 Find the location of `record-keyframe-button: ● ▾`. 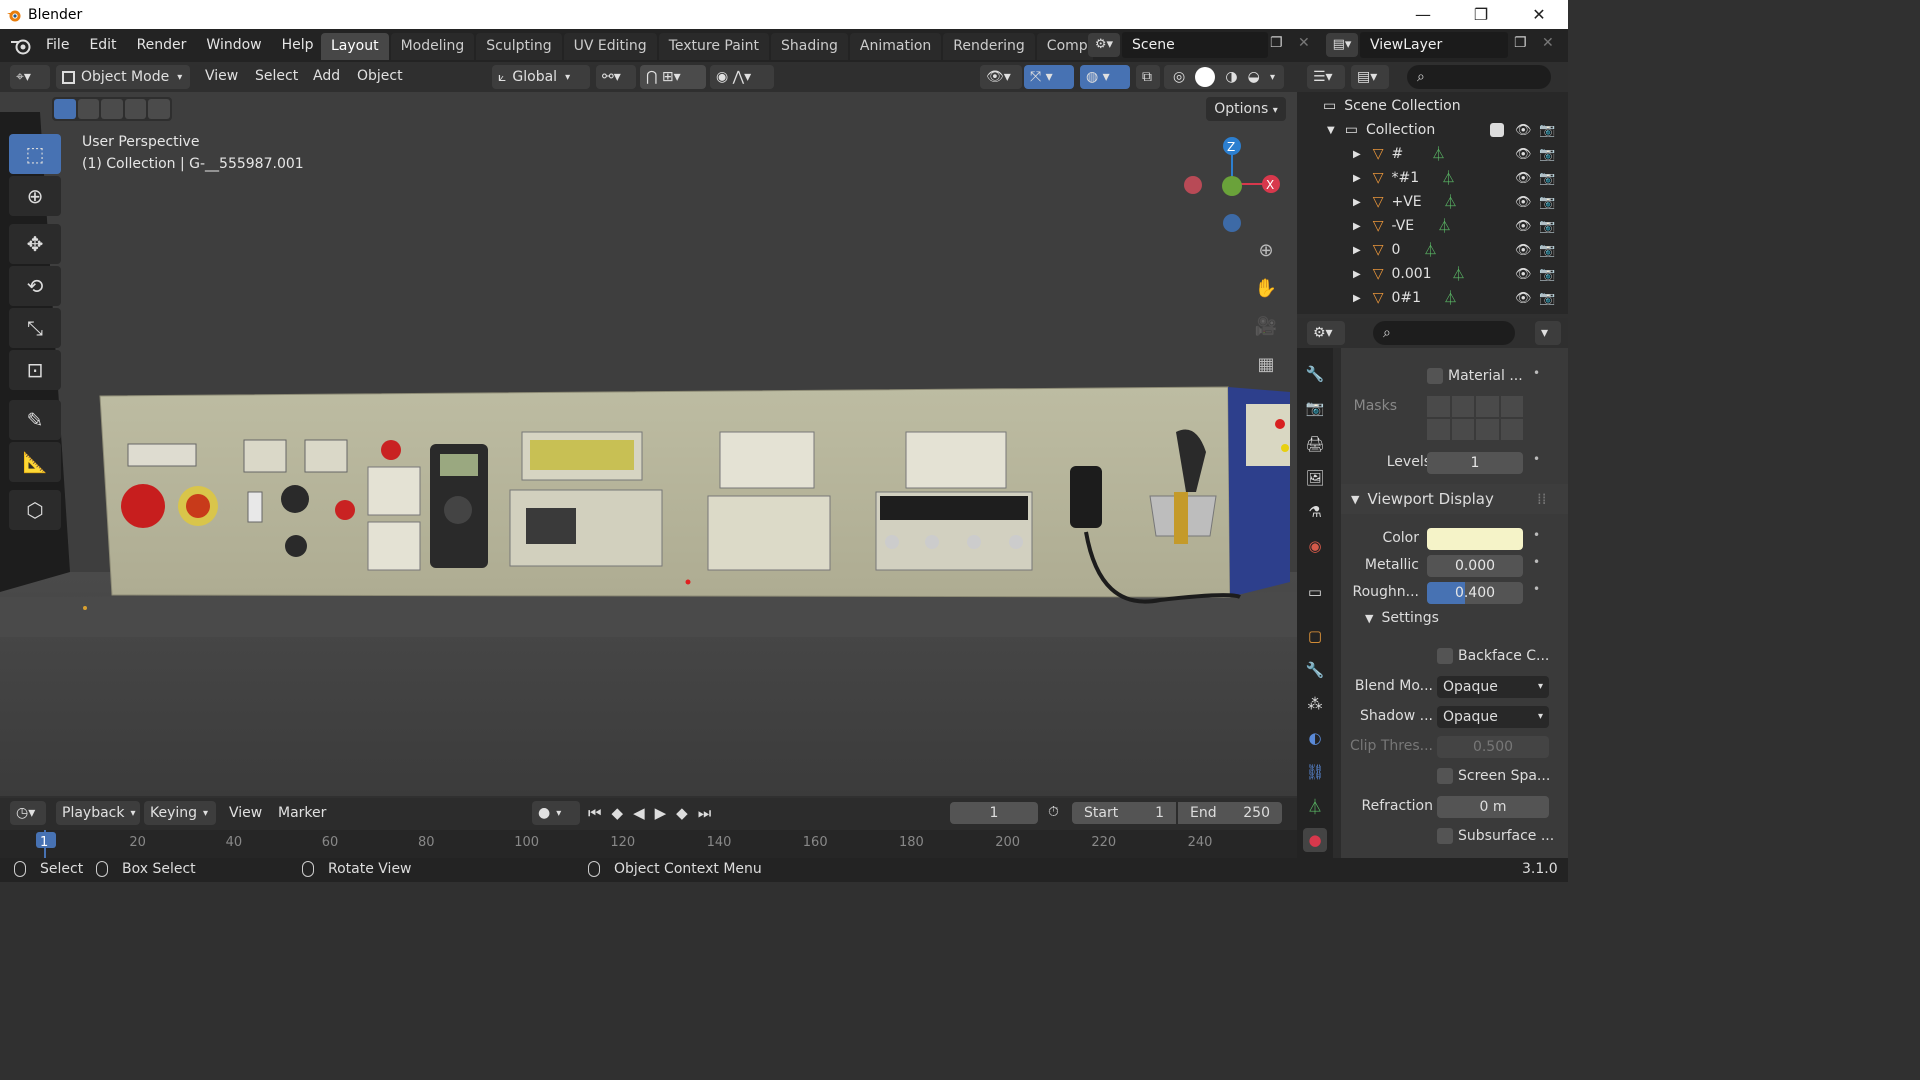

record-keyframe-button: ● ▾ is located at coordinates (556, 813).